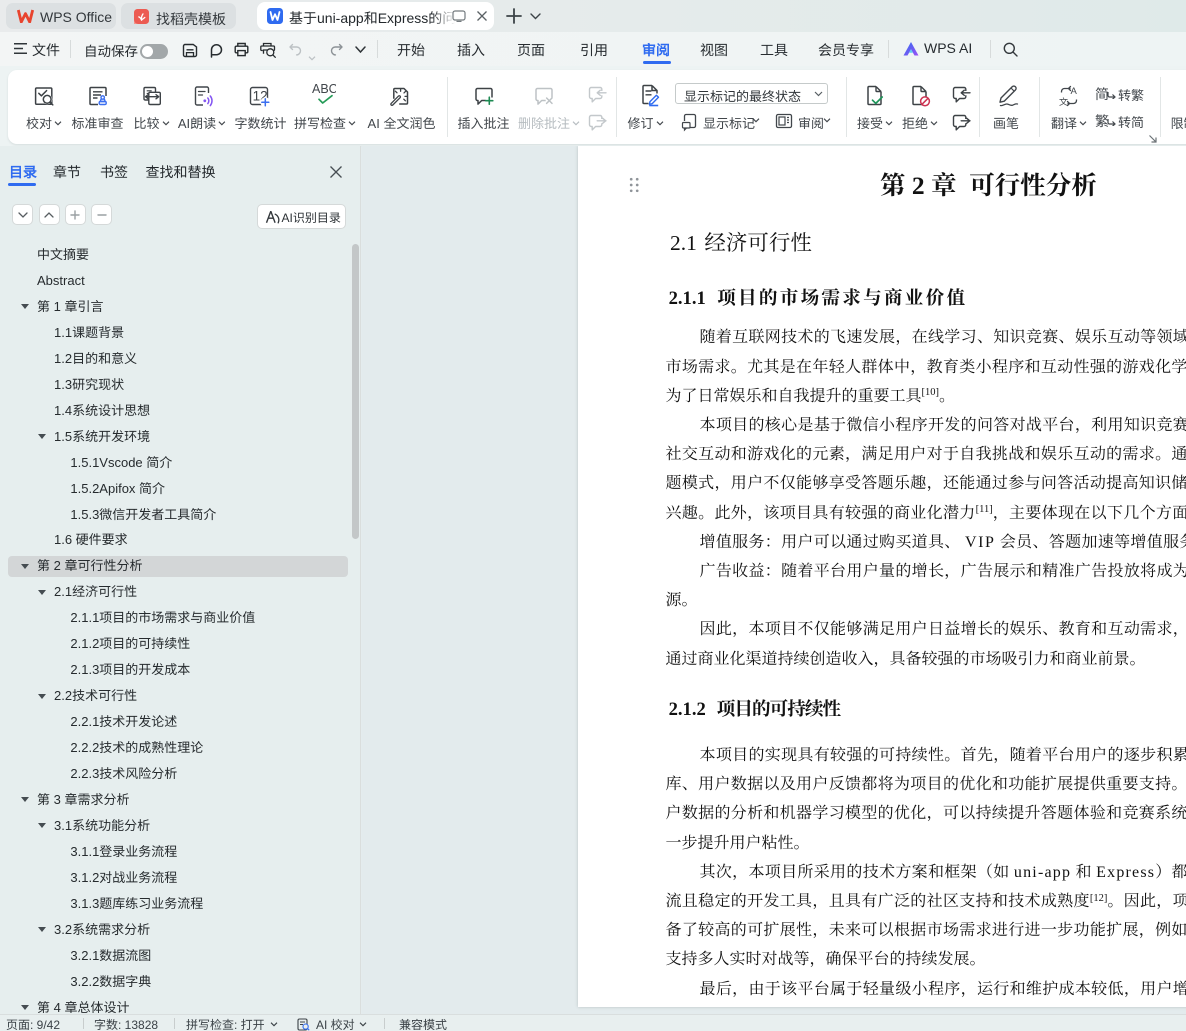 This screenshot has height=1031, width=1186. Describe the element at coordinates (1073, 91) in the screenshot. I see `svg-text: A` at that location.